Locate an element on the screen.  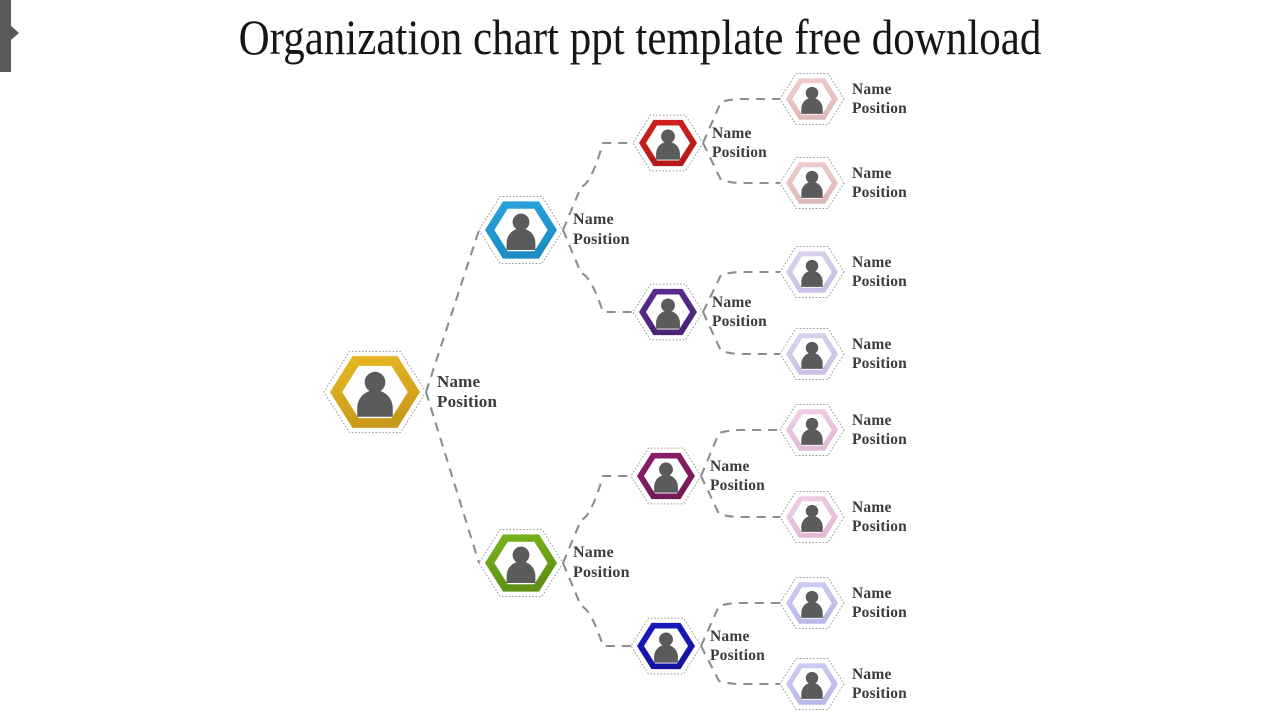
org-node-leaf-3: Name Position is located at coordinates (843, 272).